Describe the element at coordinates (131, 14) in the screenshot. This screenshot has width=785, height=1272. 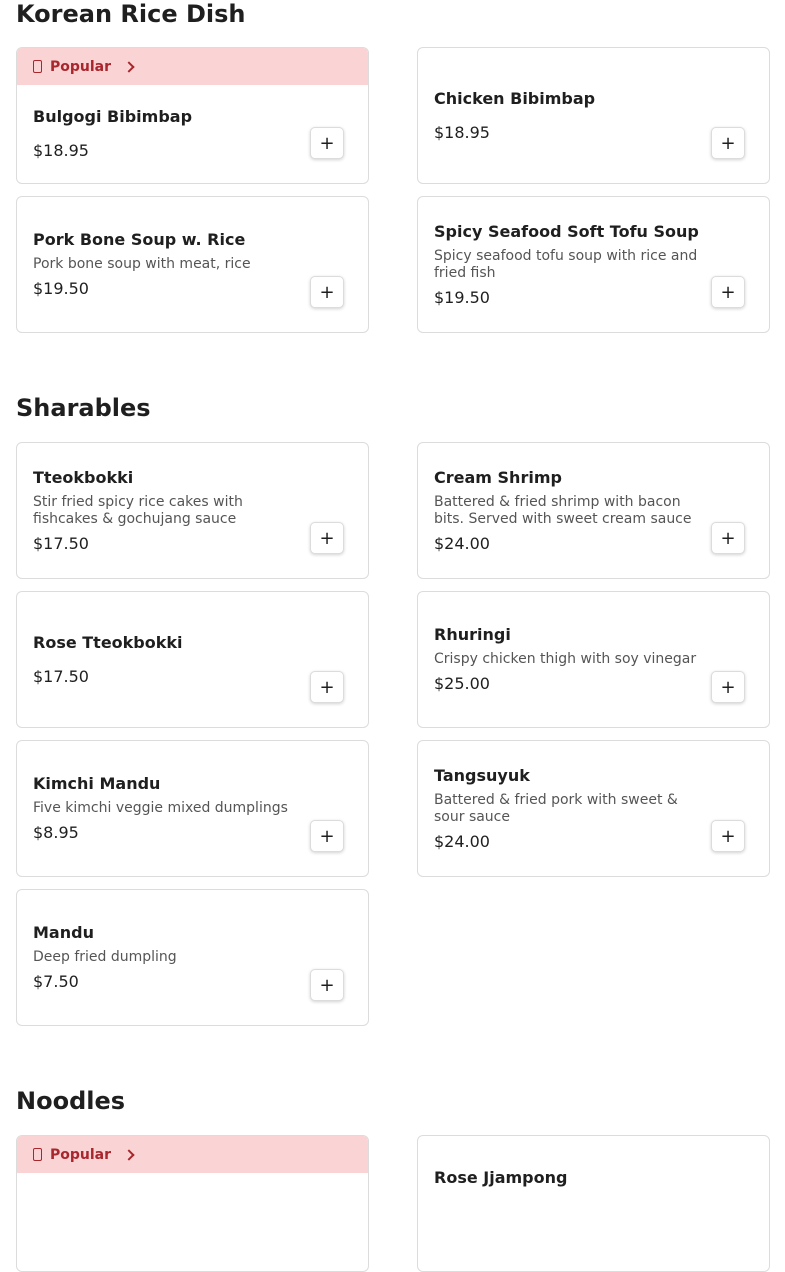
I see `section-title-korean-rice-dish: Korean Rice Dish` at that location.